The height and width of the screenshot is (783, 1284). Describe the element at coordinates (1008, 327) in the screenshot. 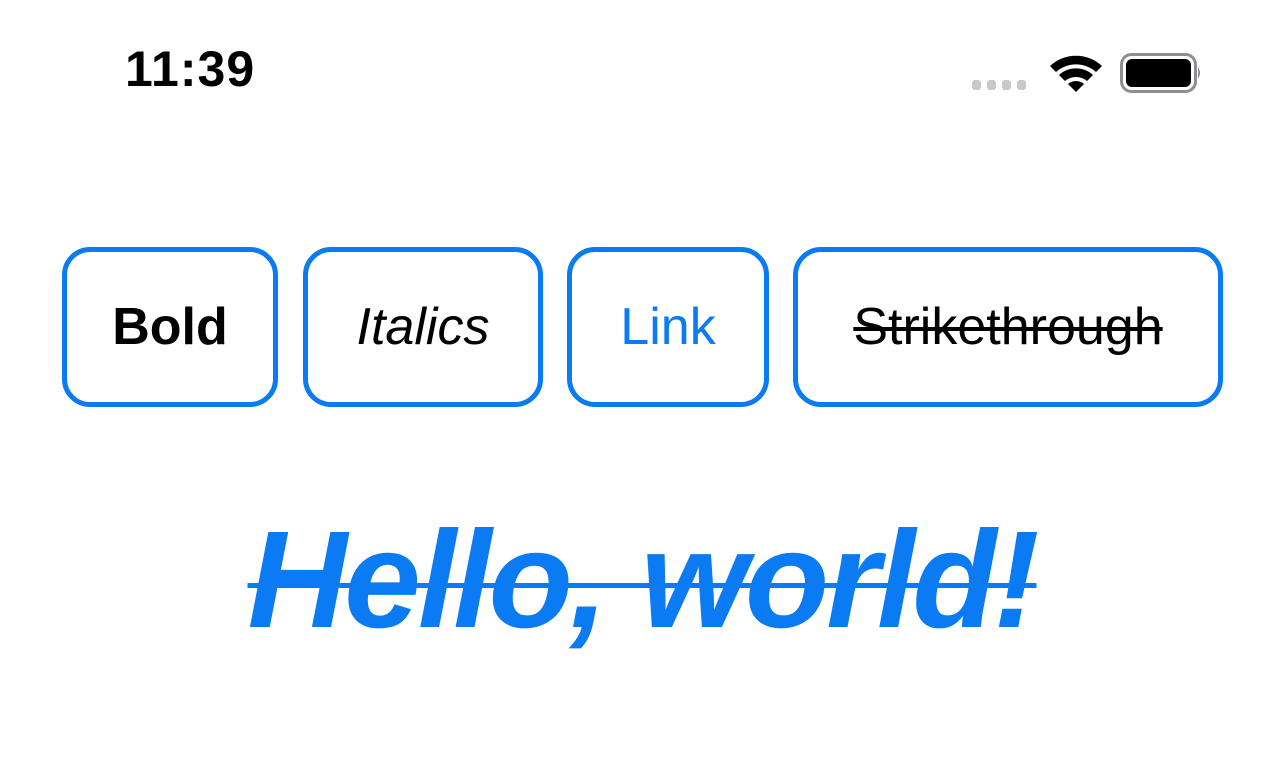

I see `strikethrough-button: Strikethrough` at that location.